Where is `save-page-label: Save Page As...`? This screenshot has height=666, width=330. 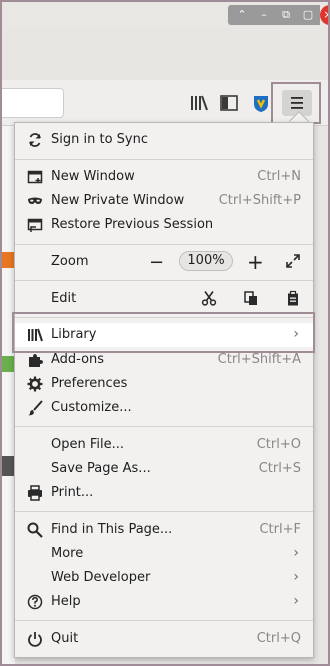
save-page-label: Save Page As... is located at coordinates (101, 468).